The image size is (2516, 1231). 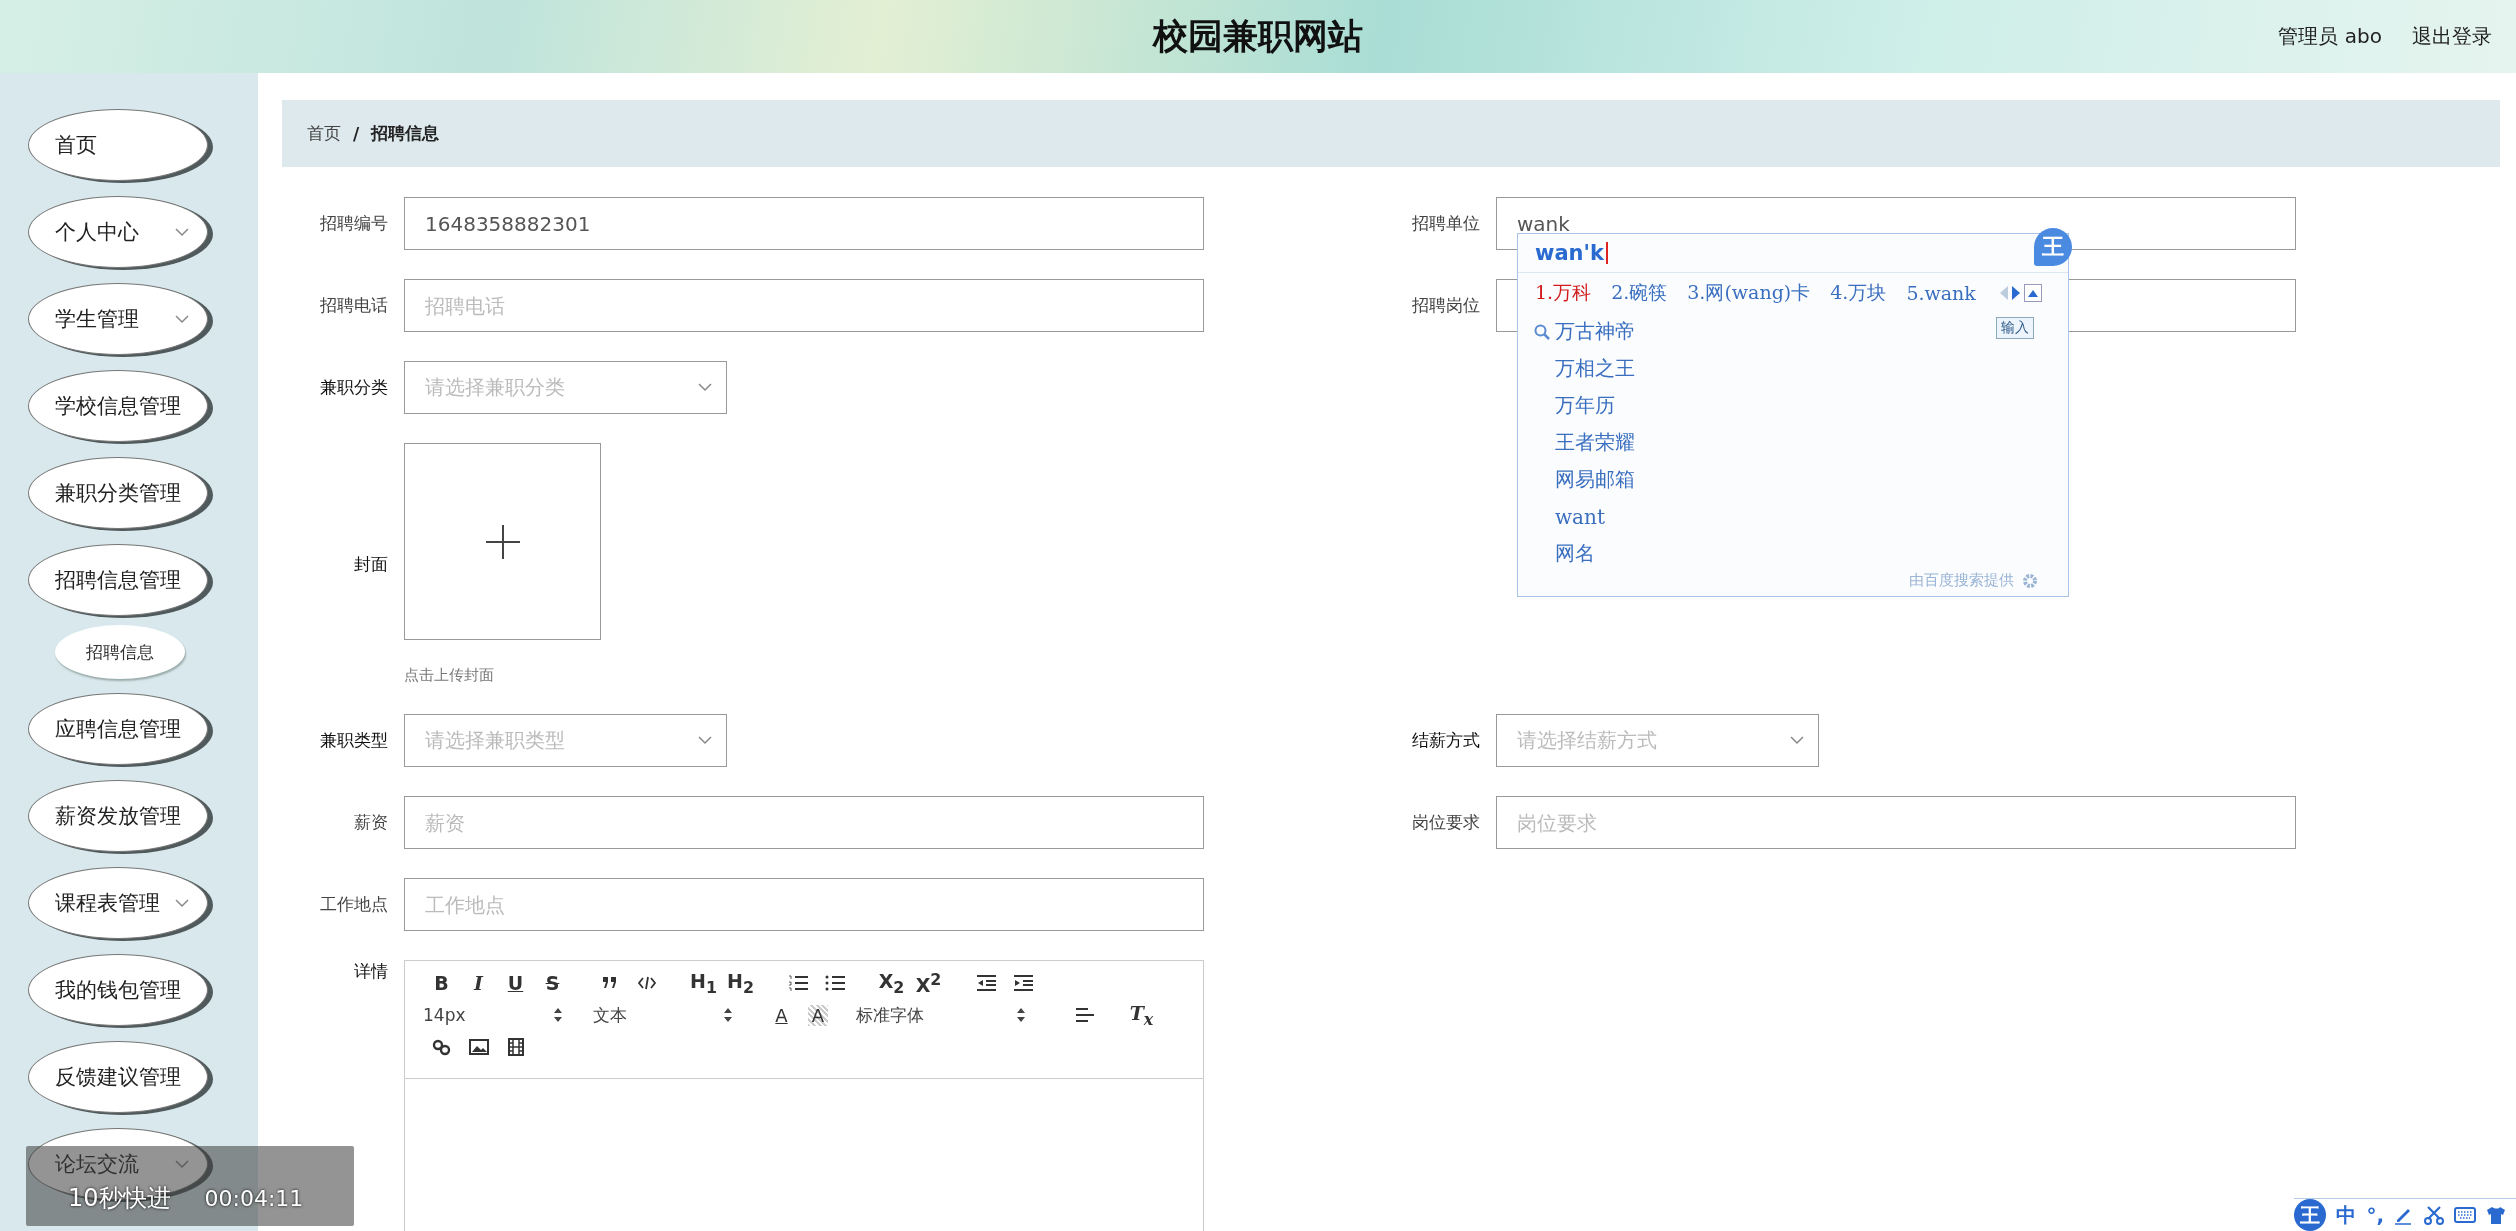 I want to click on punctuation-toggle: °,, so click(x=2375, y=1215).